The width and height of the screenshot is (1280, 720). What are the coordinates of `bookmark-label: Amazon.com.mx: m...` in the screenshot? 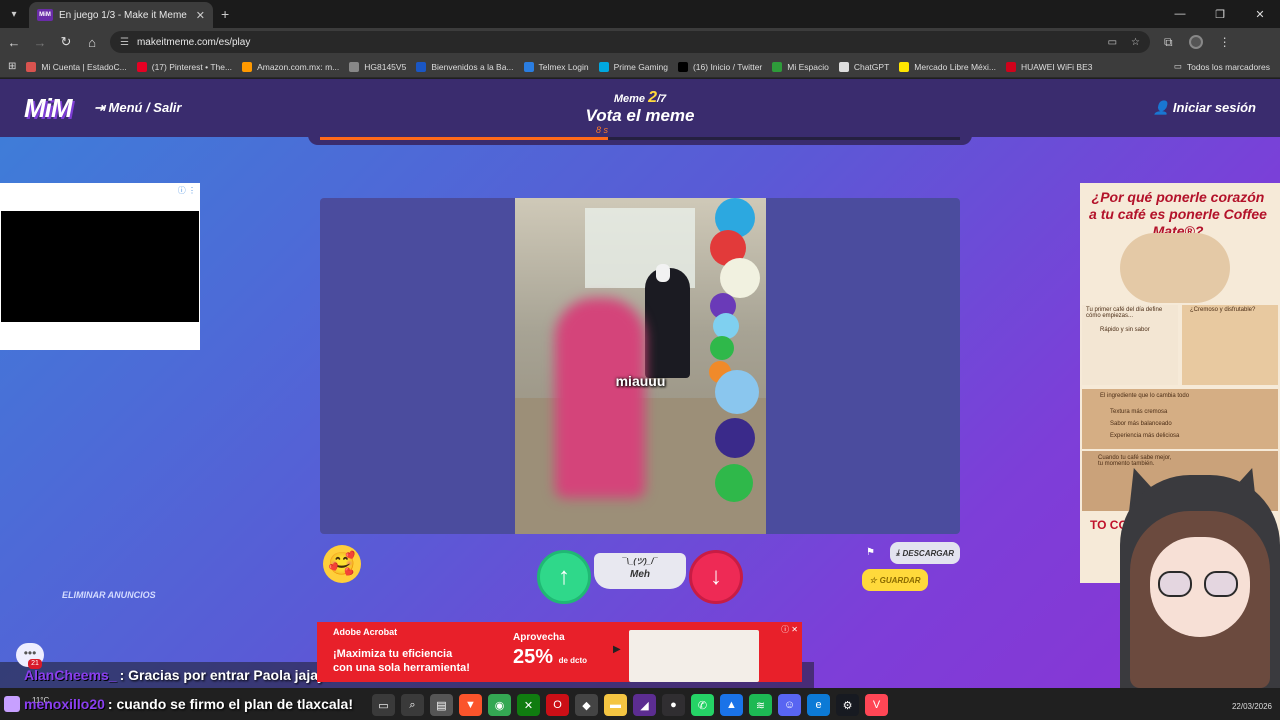 It's located at (298, 66).